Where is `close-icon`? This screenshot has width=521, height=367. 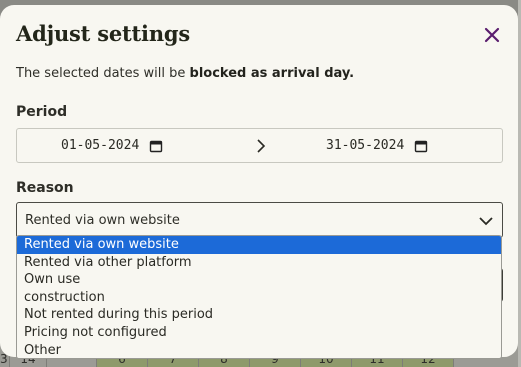 close-icon is located at coordinates (492, 35).